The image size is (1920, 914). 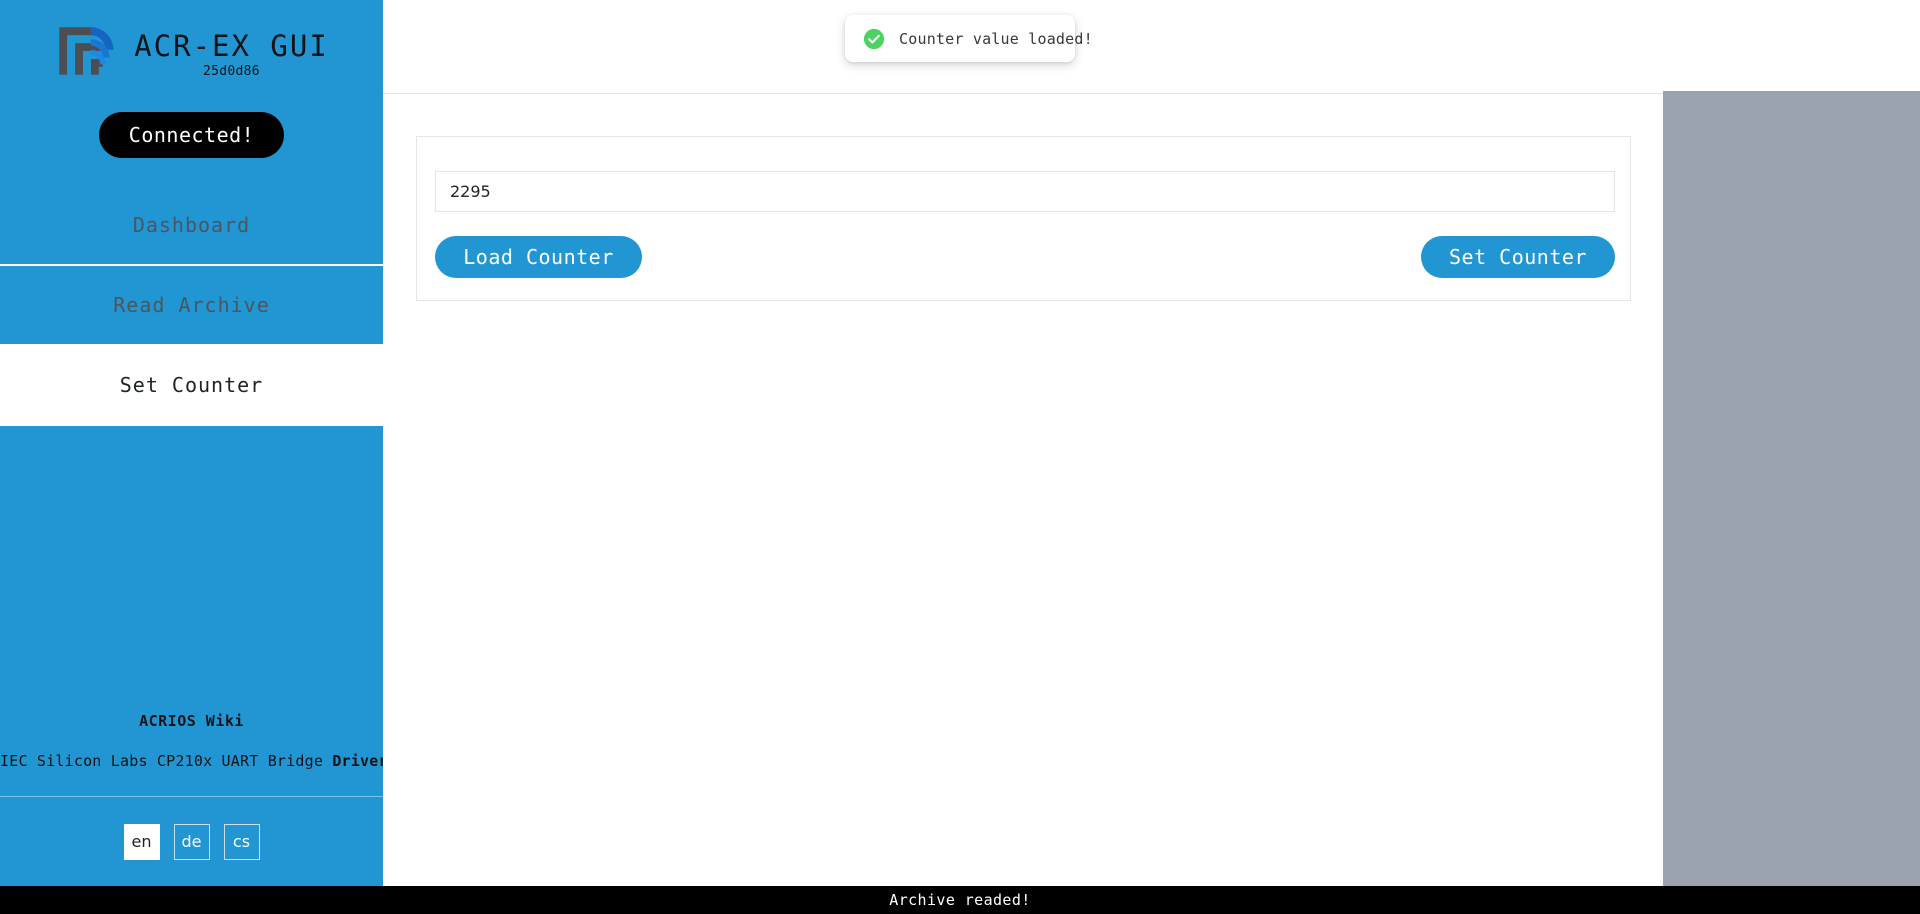 I want to click on brand-text: ACR-EX GUI 25d0d86, so click(x=231, y=54).